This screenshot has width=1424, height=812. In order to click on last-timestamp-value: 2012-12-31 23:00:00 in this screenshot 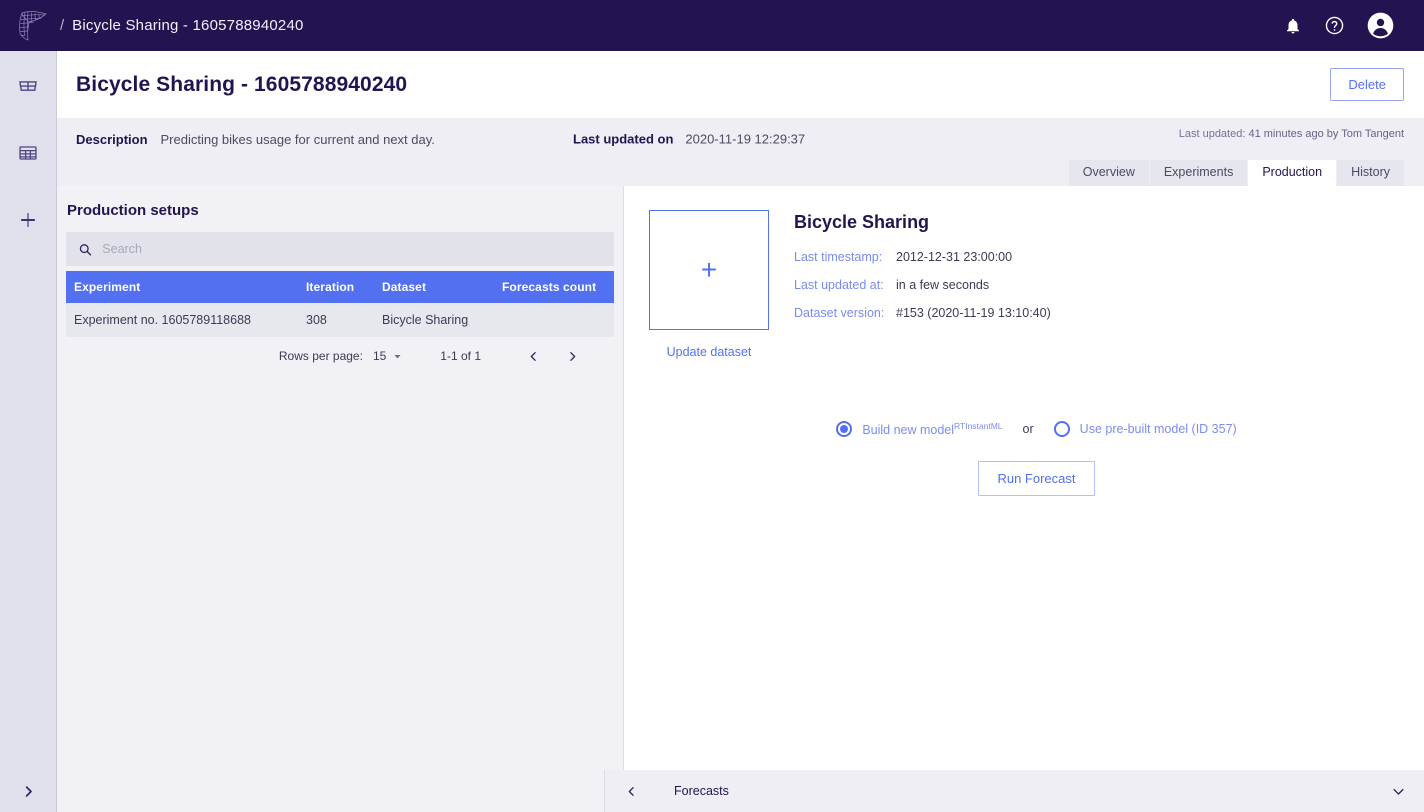, I will do `click(954, 257)`.